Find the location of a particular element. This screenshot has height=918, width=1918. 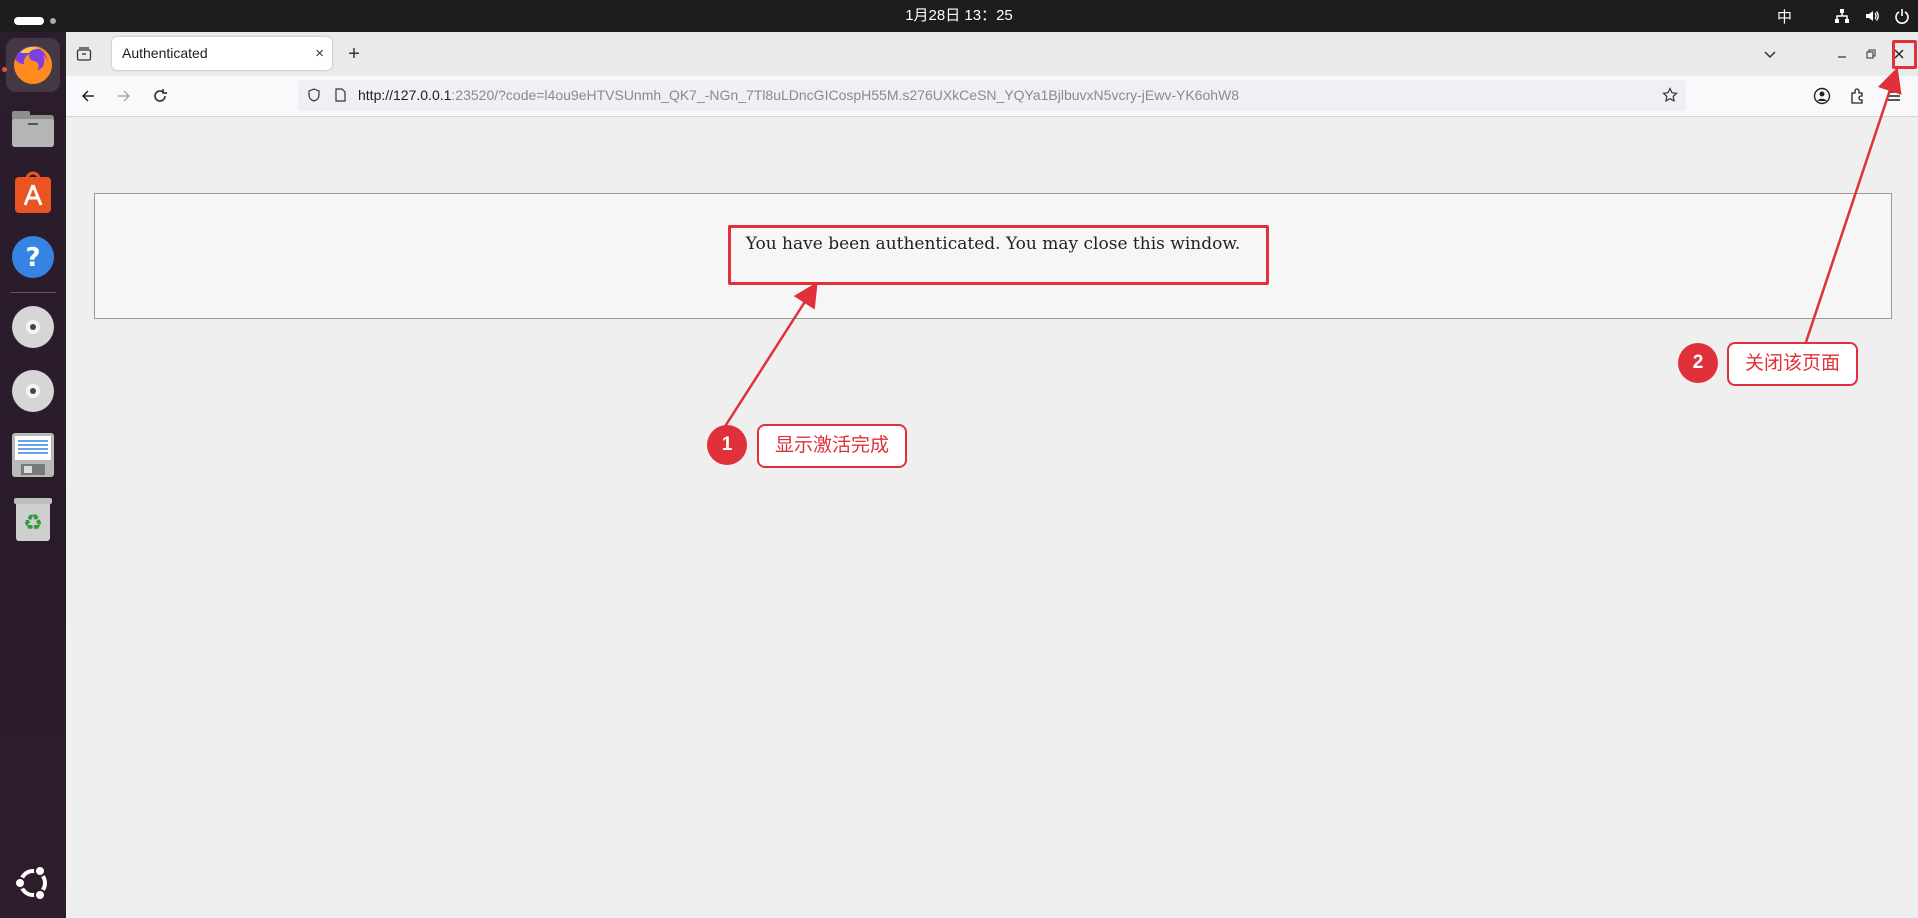

step1-callout: 显示激活完成 is located at coordinates (832, 446).